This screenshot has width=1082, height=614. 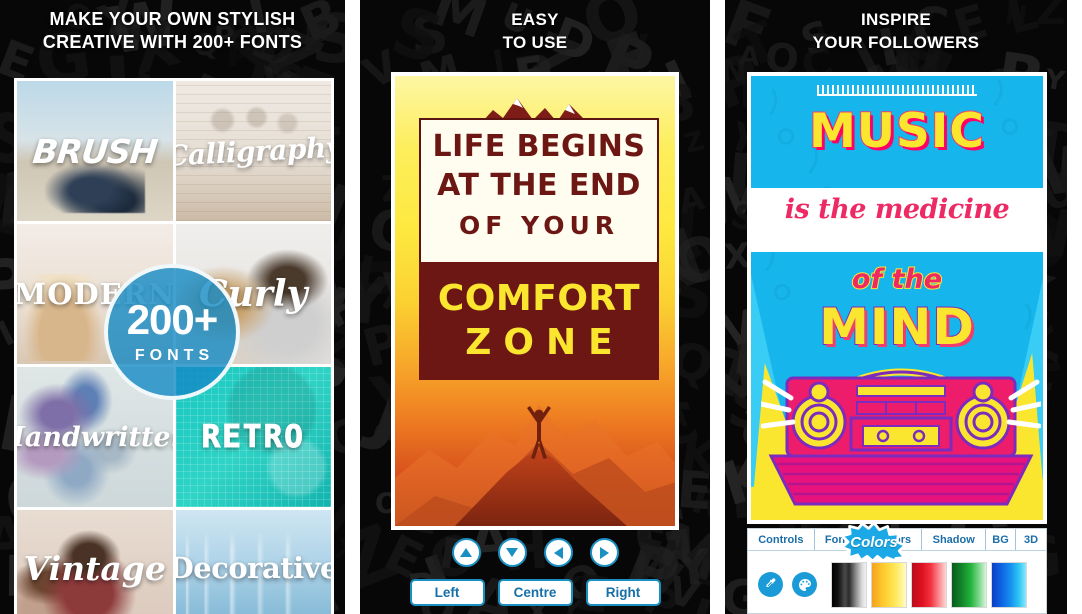 I want to click on move-up-button, so click(x=466, y=552).